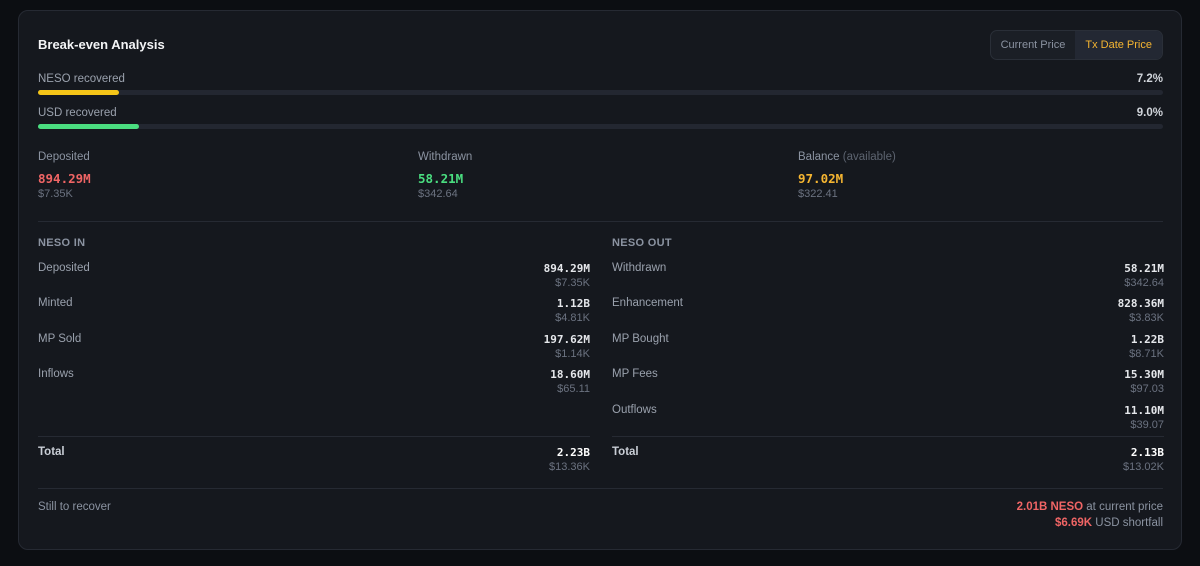  What do you see at coordinates (647, 303) in the screenshot?
I see `row-label: Enhancement` at bounding box center [647, 303].